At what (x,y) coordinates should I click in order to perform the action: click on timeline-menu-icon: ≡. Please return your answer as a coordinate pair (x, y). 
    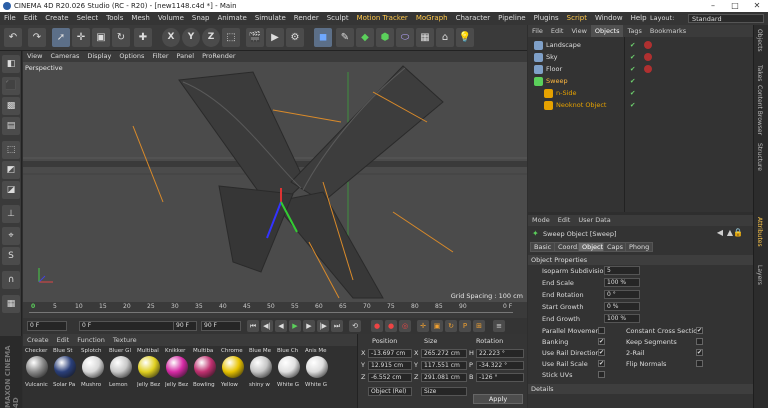
    Looking at the image, I should click on (499, 326).